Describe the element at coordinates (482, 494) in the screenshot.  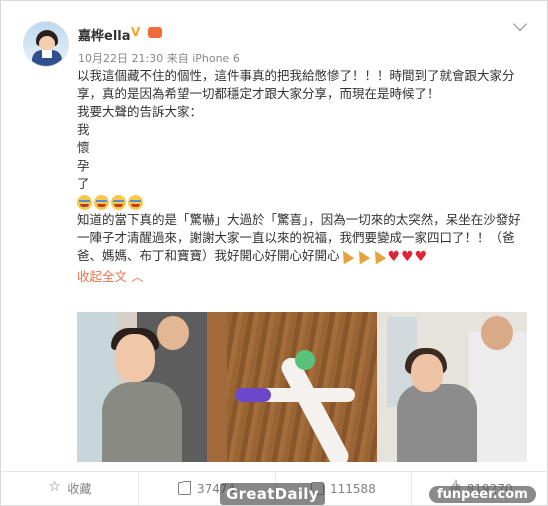
I see `funpeer-watermark: funpeer.com` at that location.